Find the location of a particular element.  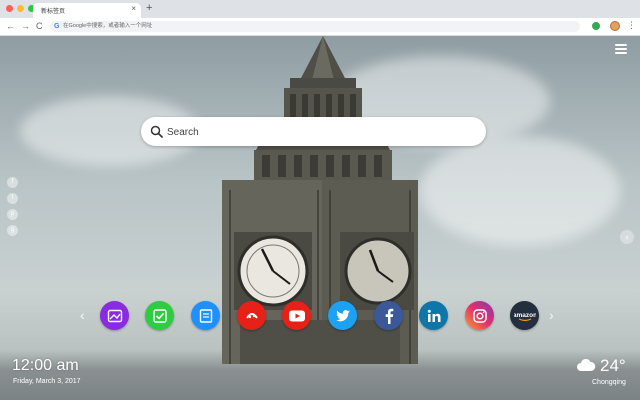

close-tab-icon: × is located at coordinates (133, 9).